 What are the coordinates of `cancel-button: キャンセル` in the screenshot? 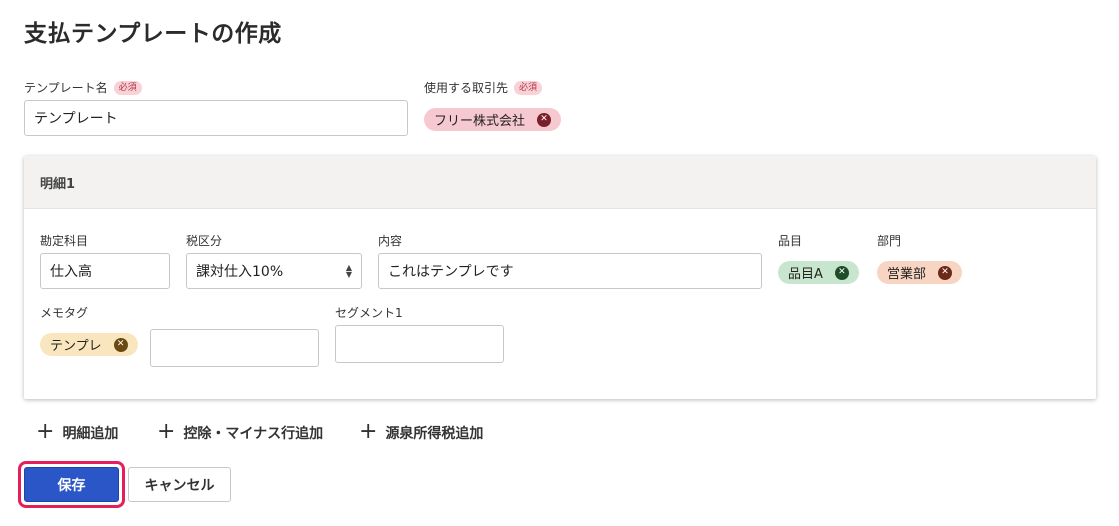 It's located at (179, 484).